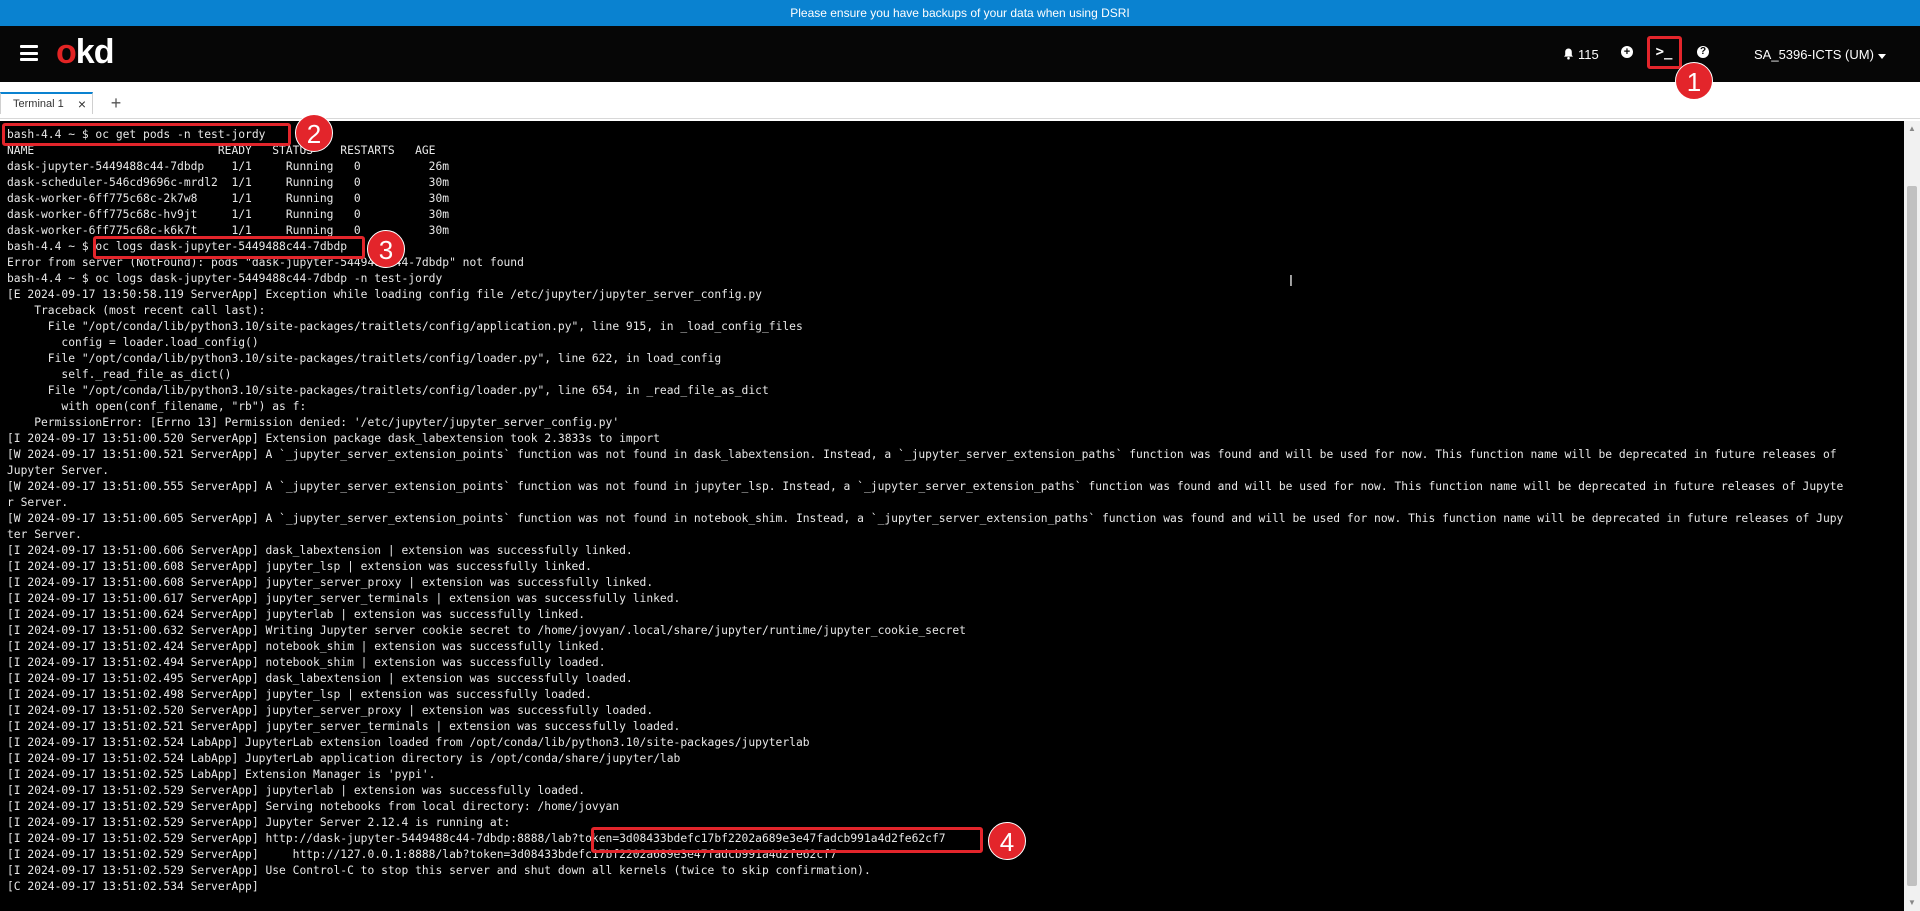  I want to click on terminal-line: bash-4.4 ~ $ oc get pods -n test-jordy, so click(136, 134).